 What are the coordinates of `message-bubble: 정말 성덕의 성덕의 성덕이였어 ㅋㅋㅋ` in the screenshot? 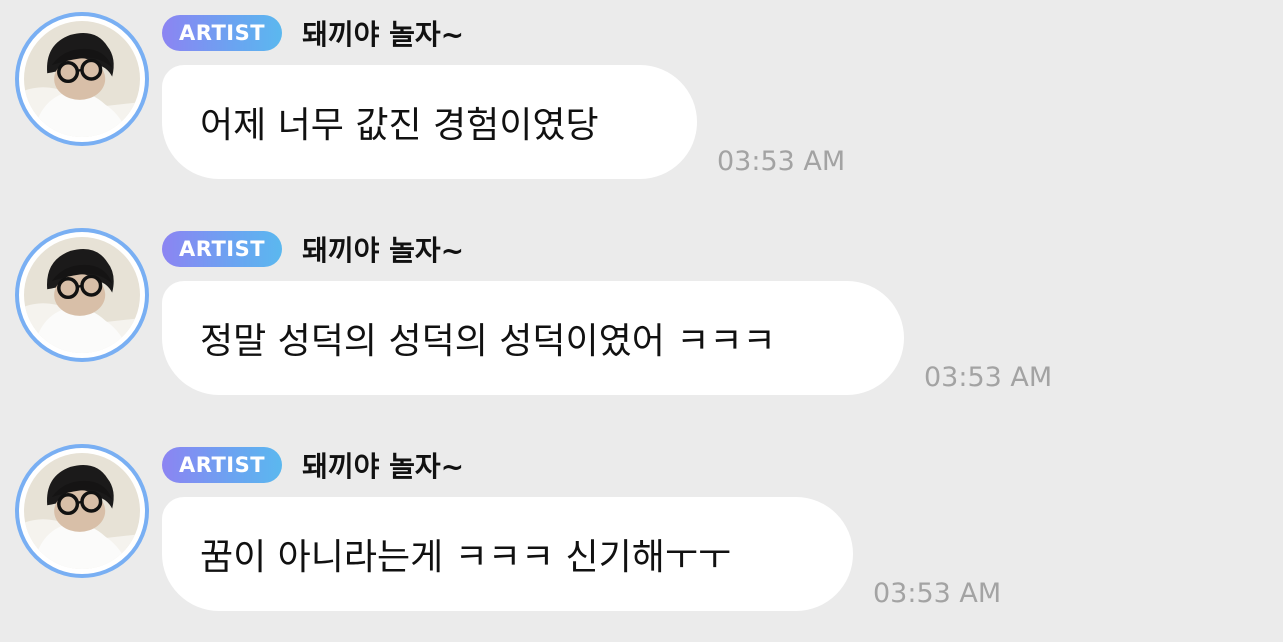 It's located at (533, 338).